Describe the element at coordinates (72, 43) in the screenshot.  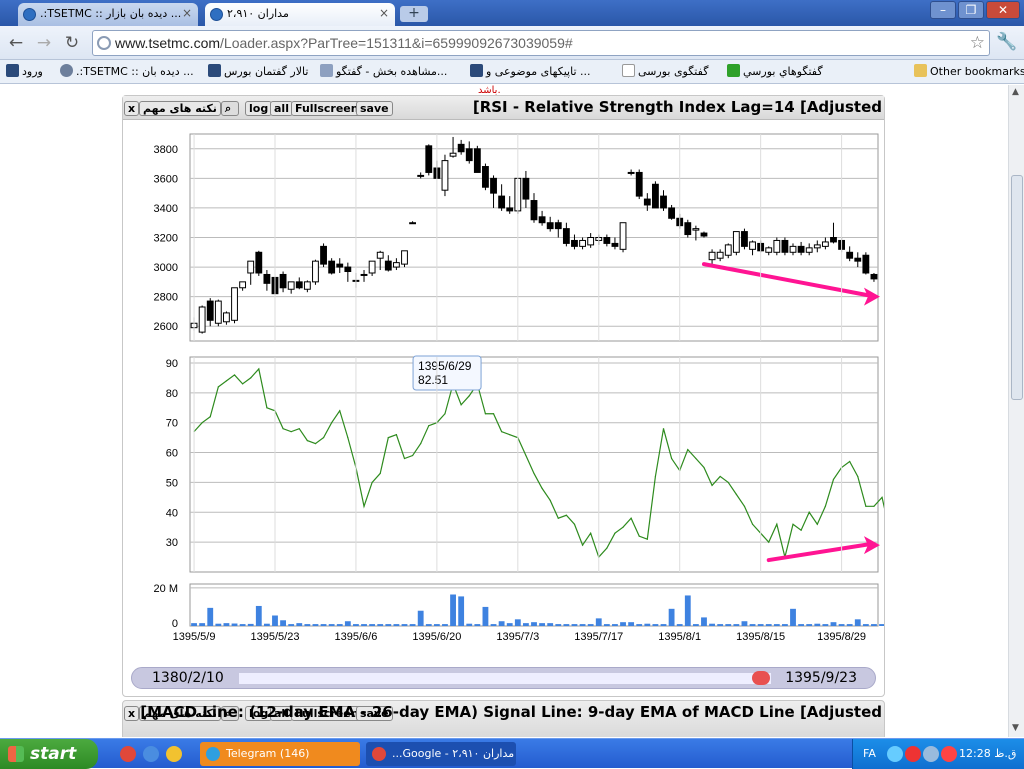
I see `reload-icon: ↻` at that location.